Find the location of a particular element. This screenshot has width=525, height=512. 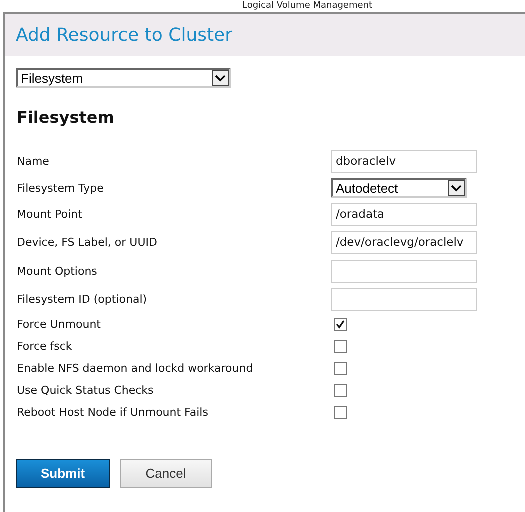

text-field: dboraclelv is located at coordinates (404, 161).